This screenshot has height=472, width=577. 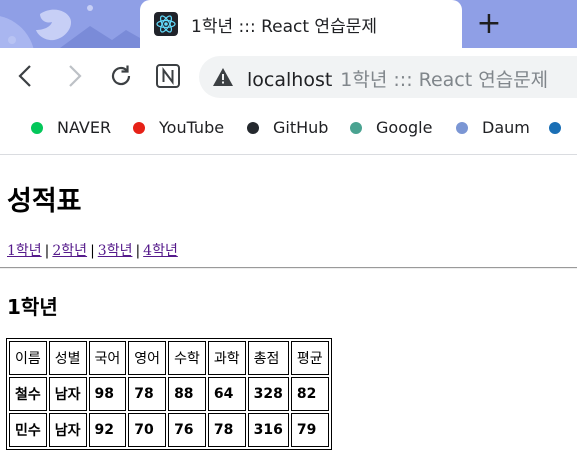 What do you see at coordinates (309, 430) in the screenshot?
I see `table-cell: 79` at bounding box center [309, 430].